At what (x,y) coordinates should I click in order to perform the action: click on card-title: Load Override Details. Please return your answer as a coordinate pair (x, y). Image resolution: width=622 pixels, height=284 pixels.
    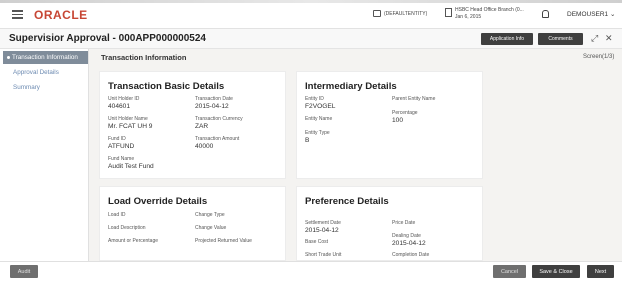
    Looking at the image, I should click on (158, 201).